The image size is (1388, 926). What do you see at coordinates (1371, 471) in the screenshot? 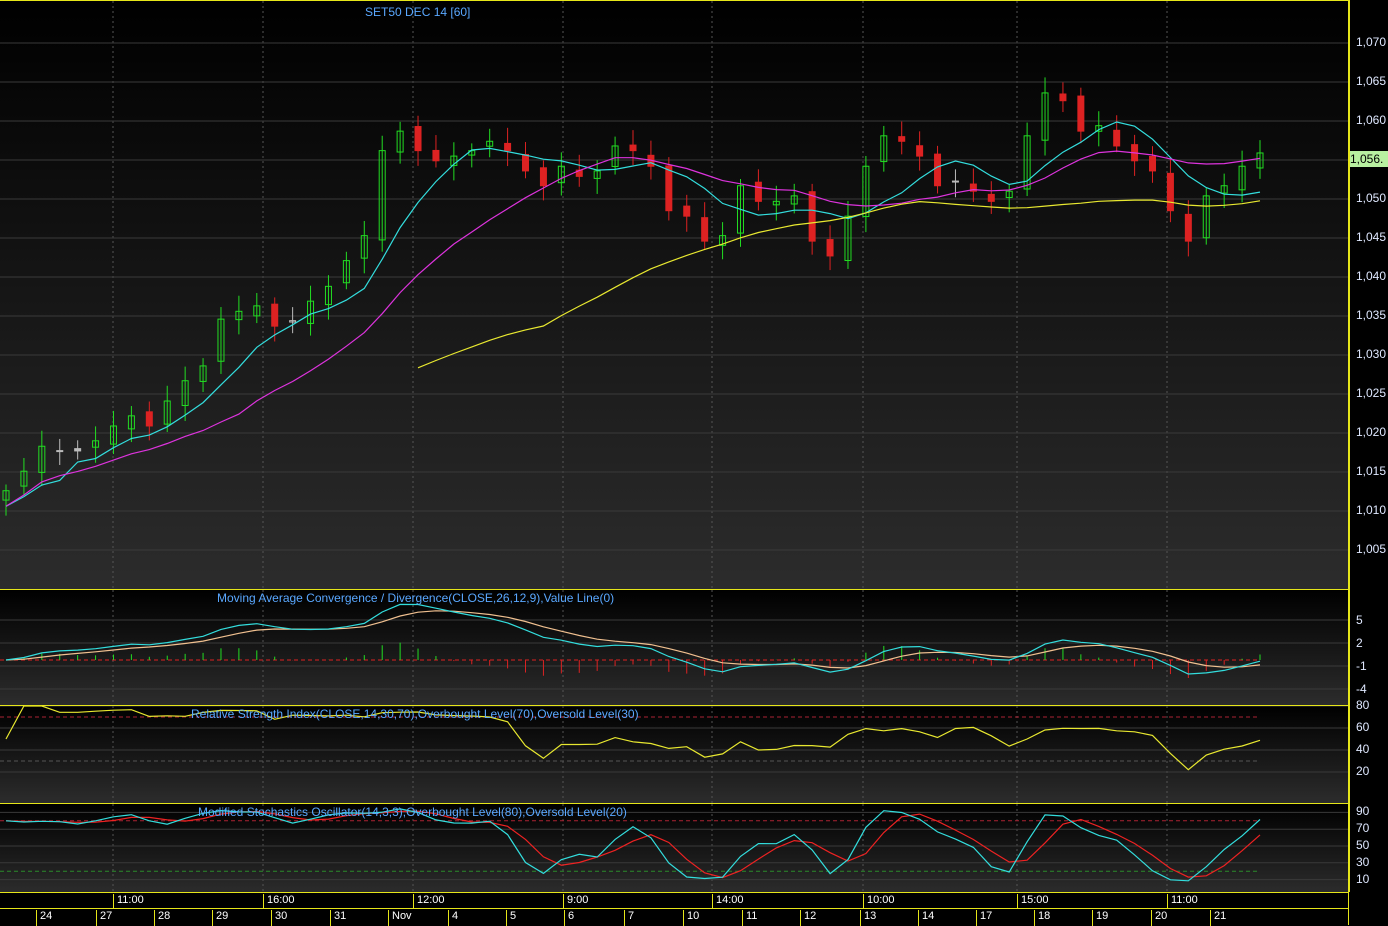
I see `price-tick-label: 1,015` at bounding box center [1371, 471].